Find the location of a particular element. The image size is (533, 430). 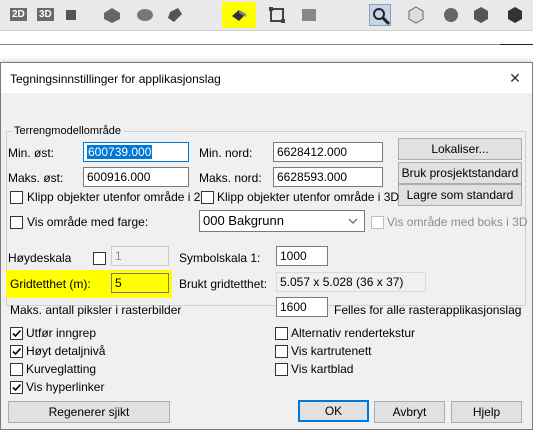

show-area-color-checkbox is located at coordinates (16, 222).